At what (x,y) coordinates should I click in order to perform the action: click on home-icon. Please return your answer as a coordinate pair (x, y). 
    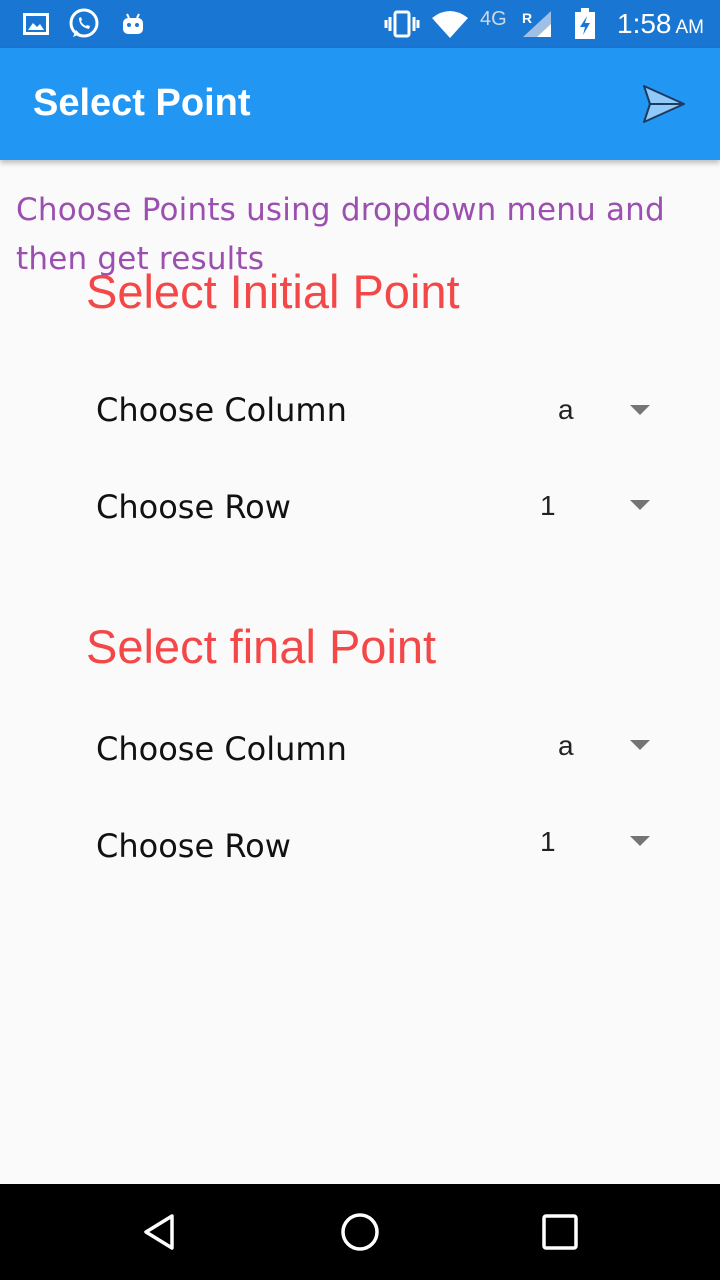
    Looking at the image, I should click on (360, 1232).